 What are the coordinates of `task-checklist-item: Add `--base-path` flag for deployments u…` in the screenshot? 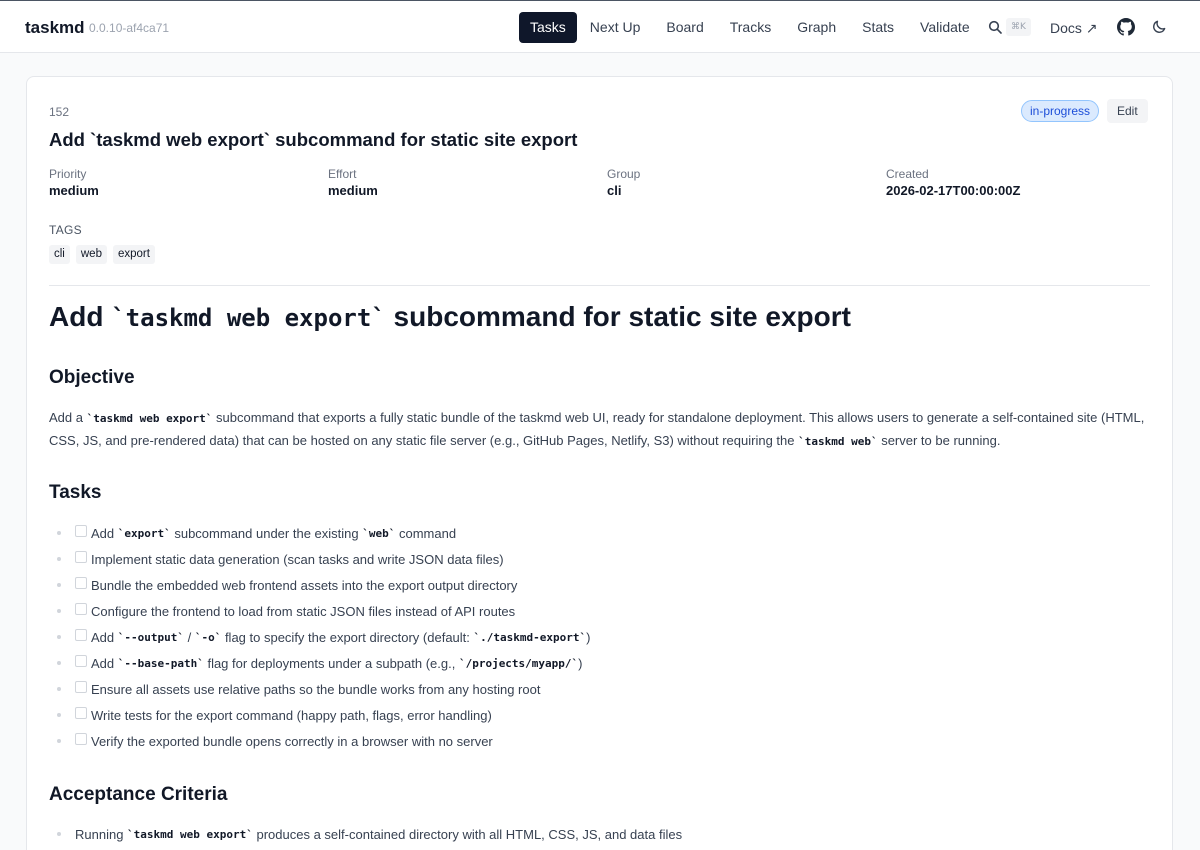 It's located at (597, 663).